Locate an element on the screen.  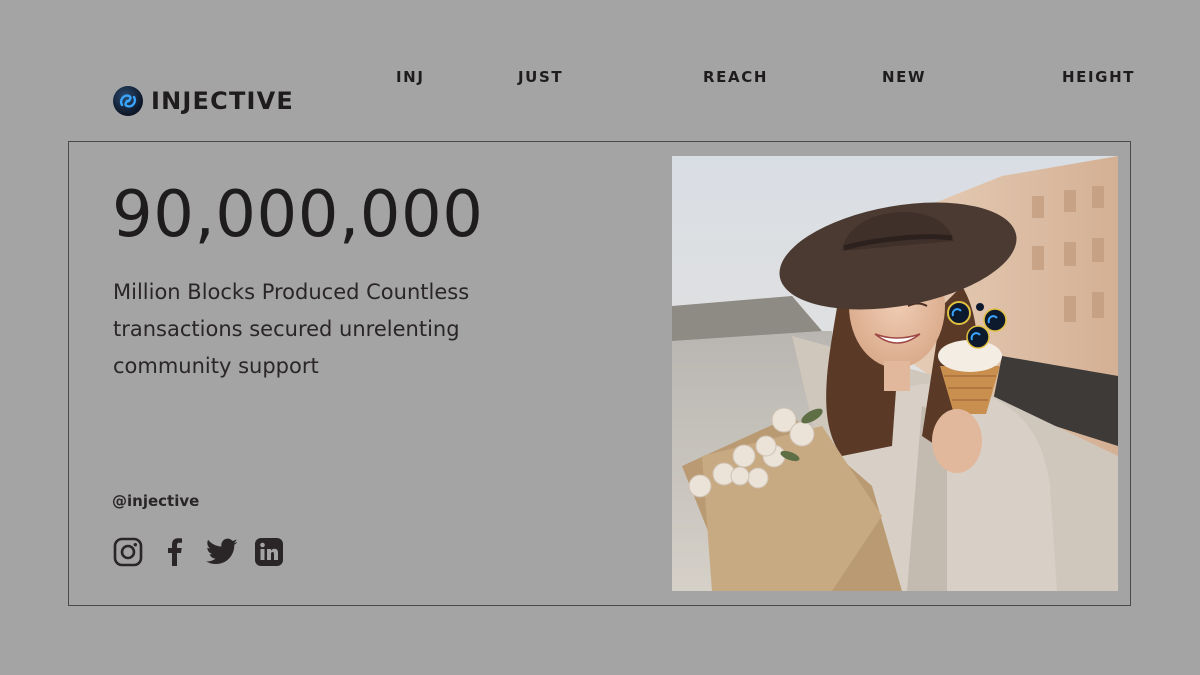
injective-logo-icon is located at coordinates (128, 101).